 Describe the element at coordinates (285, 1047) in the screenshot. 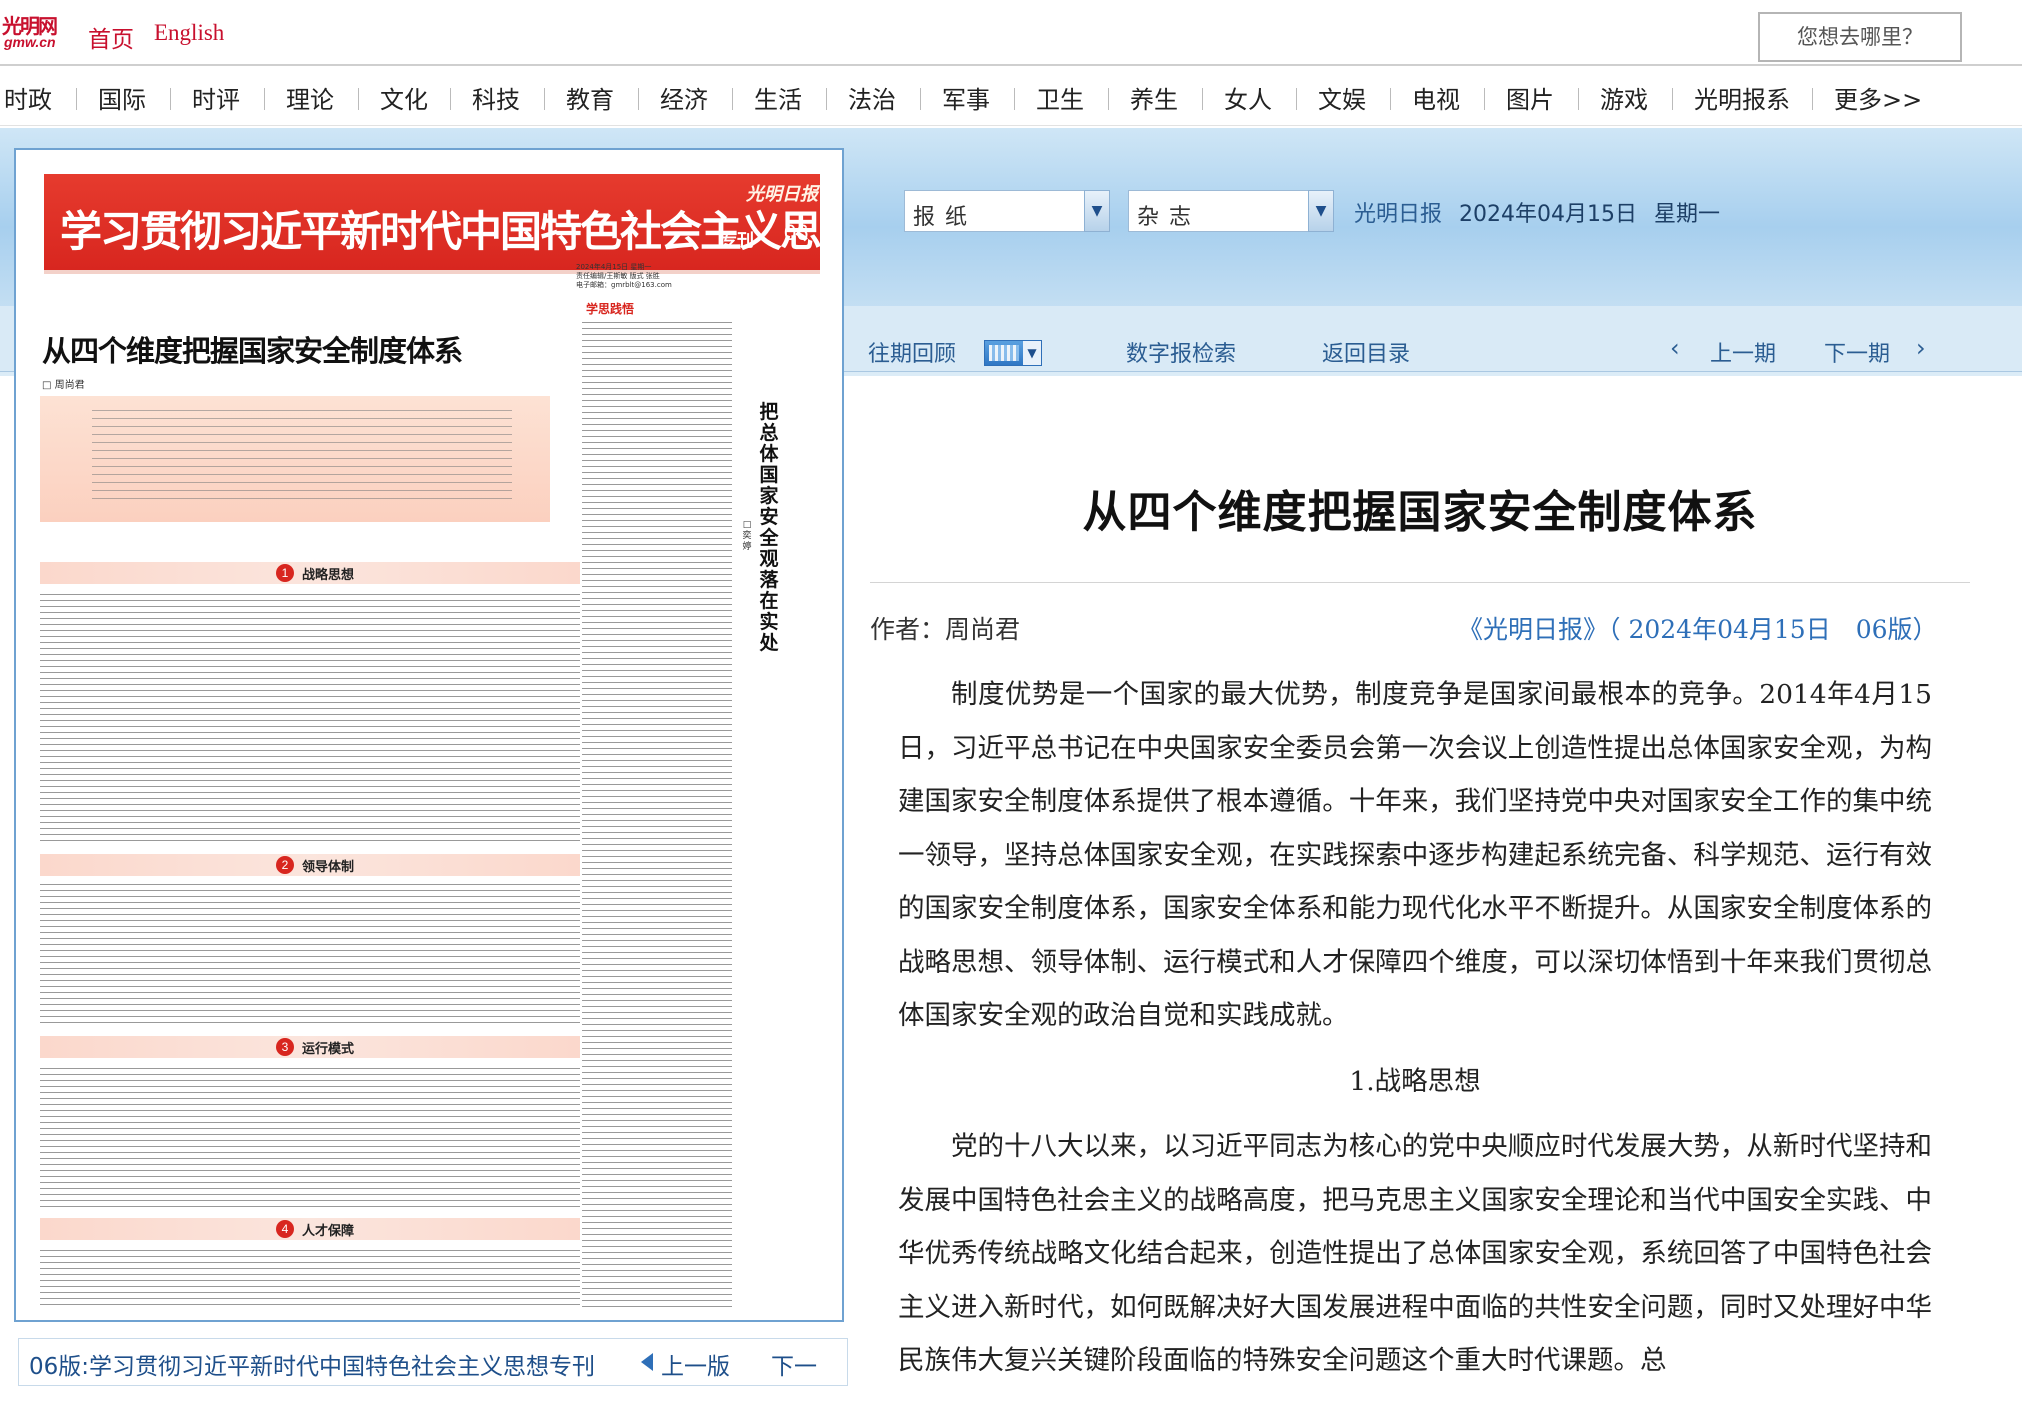

I see `section-number: 3` at that location.